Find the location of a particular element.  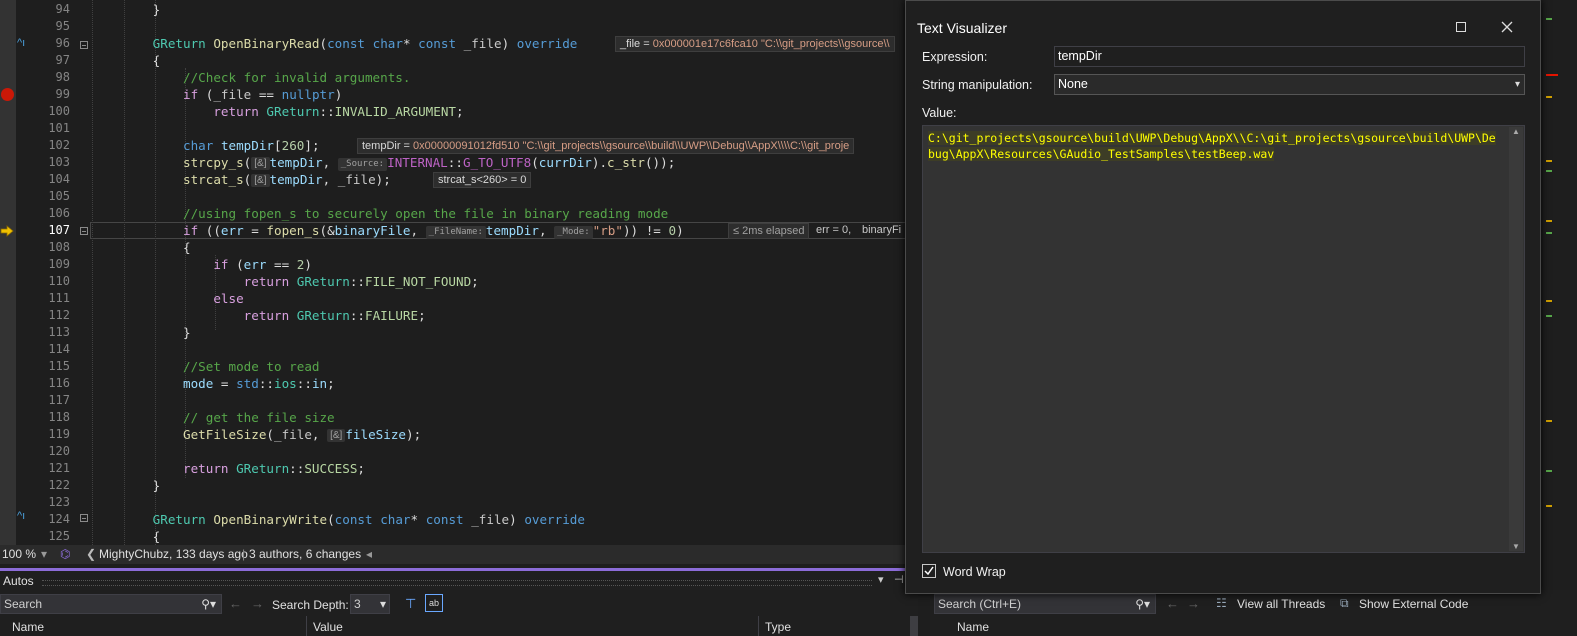

scroll-left-icon: ◂ is located at coordinates (369, 554).